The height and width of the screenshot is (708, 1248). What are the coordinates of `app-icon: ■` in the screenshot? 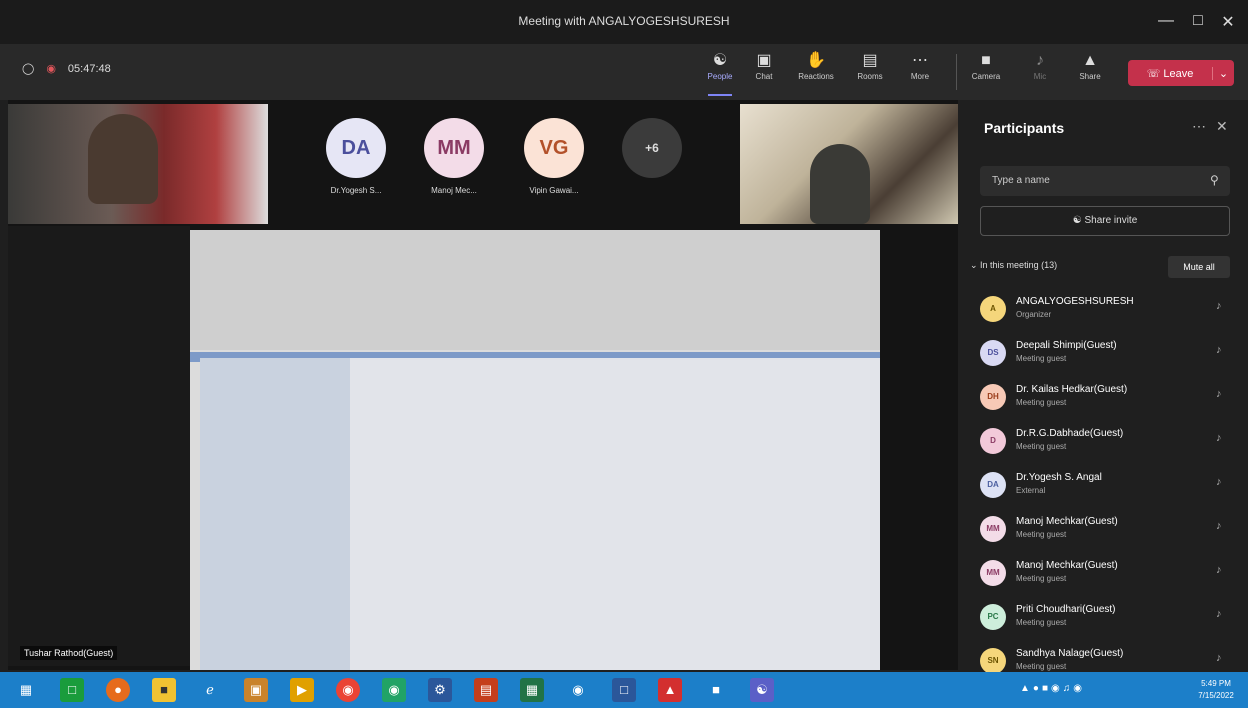 It's located at (716, 690).